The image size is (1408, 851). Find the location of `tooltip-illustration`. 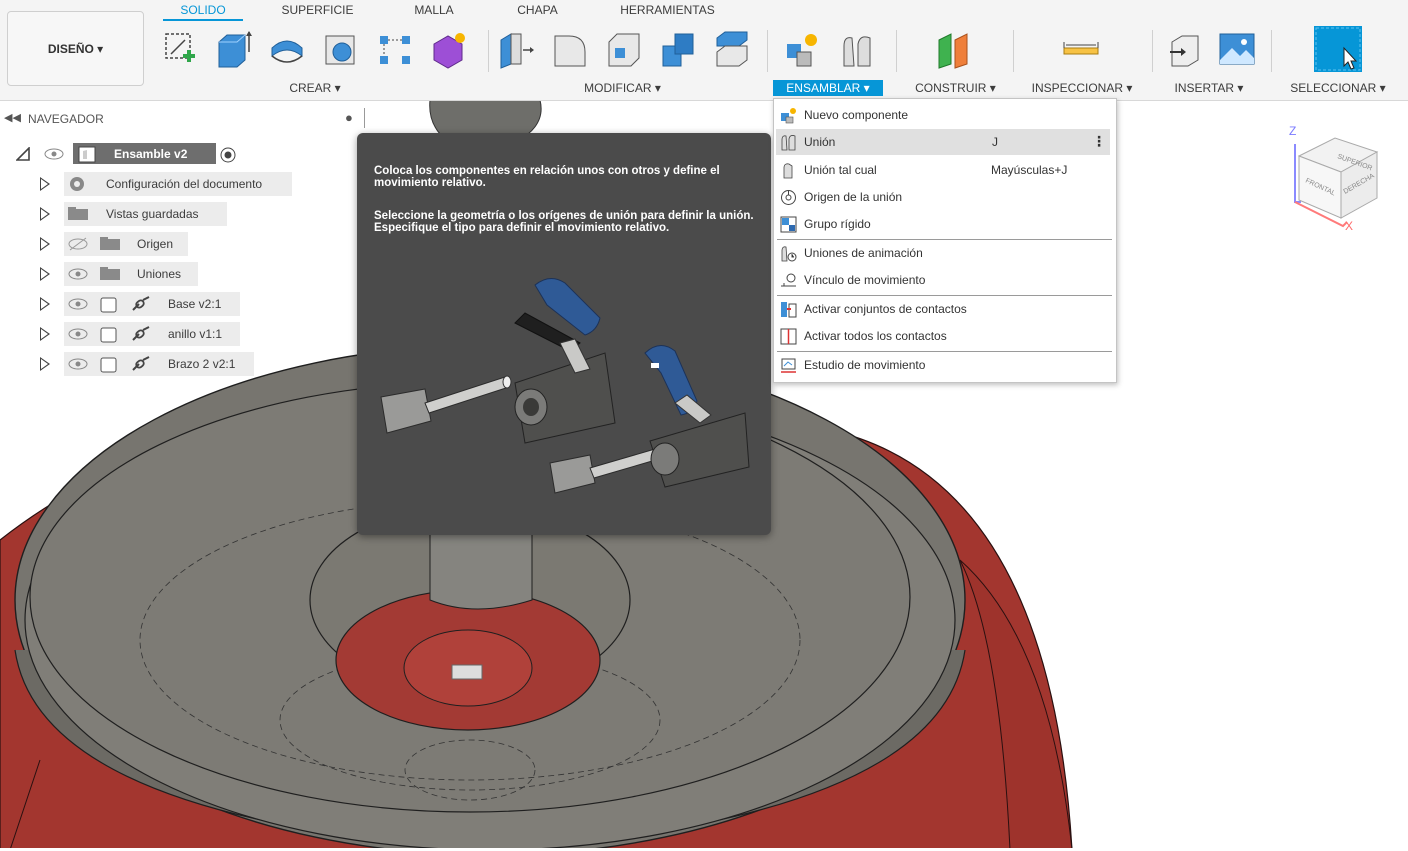

tooltip-illustration is located at coordinates (565, 386).